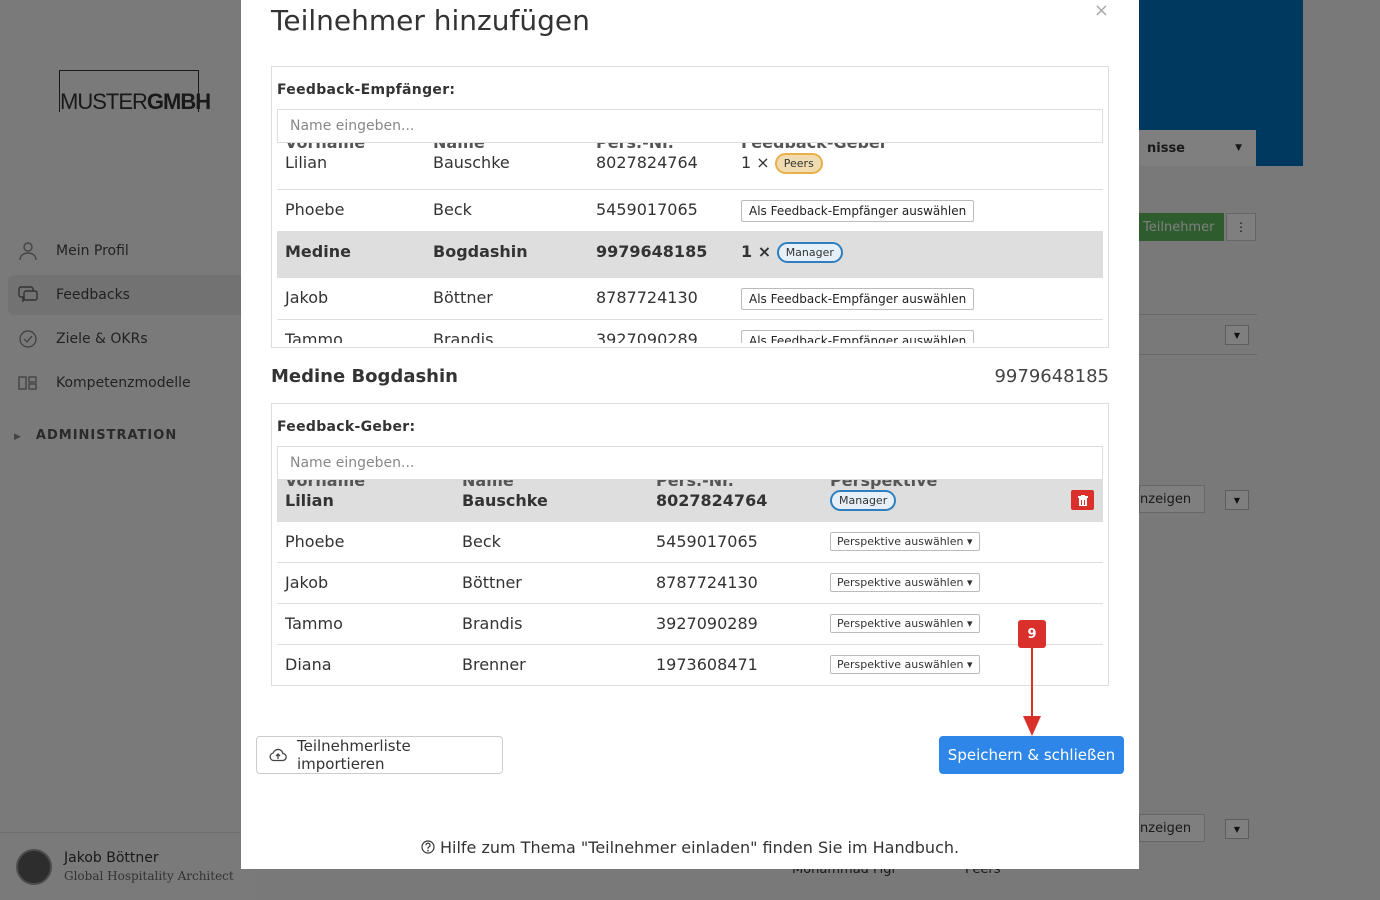 Image resolution: width=1380 pixels, height=900 pixels. Describe the element at coordinates (1032, 726) in the screenshot. I see `annotation-arrow-head` at that location.